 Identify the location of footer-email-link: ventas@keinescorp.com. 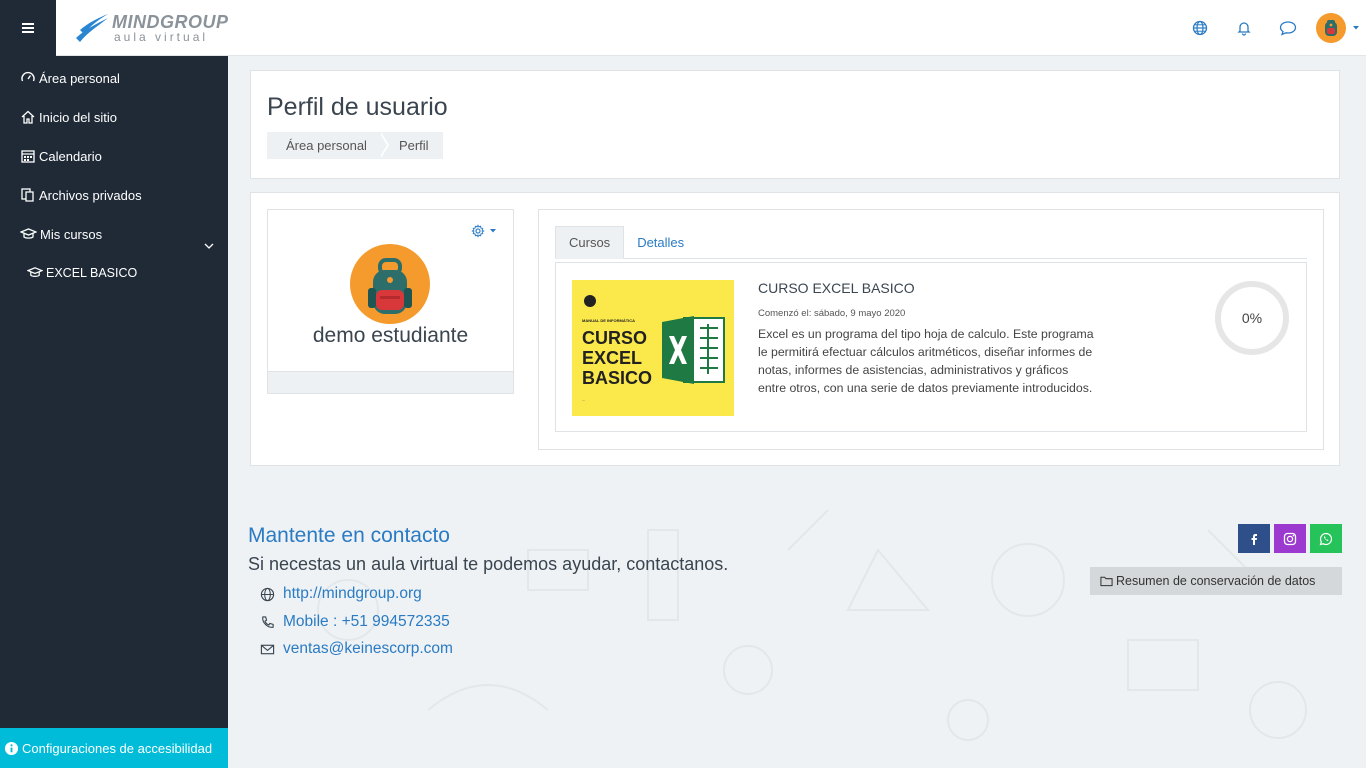
(356, 649).